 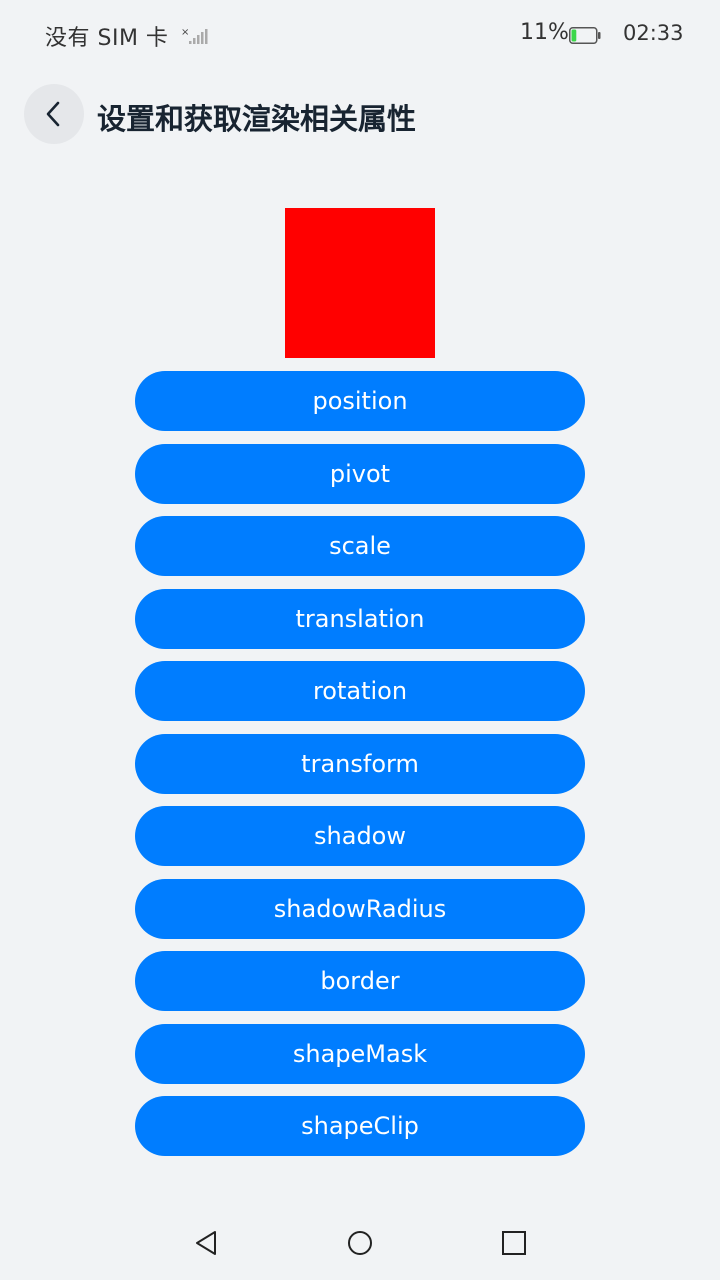 I want to click on translation-button: translation, so click(x=360, y=618).